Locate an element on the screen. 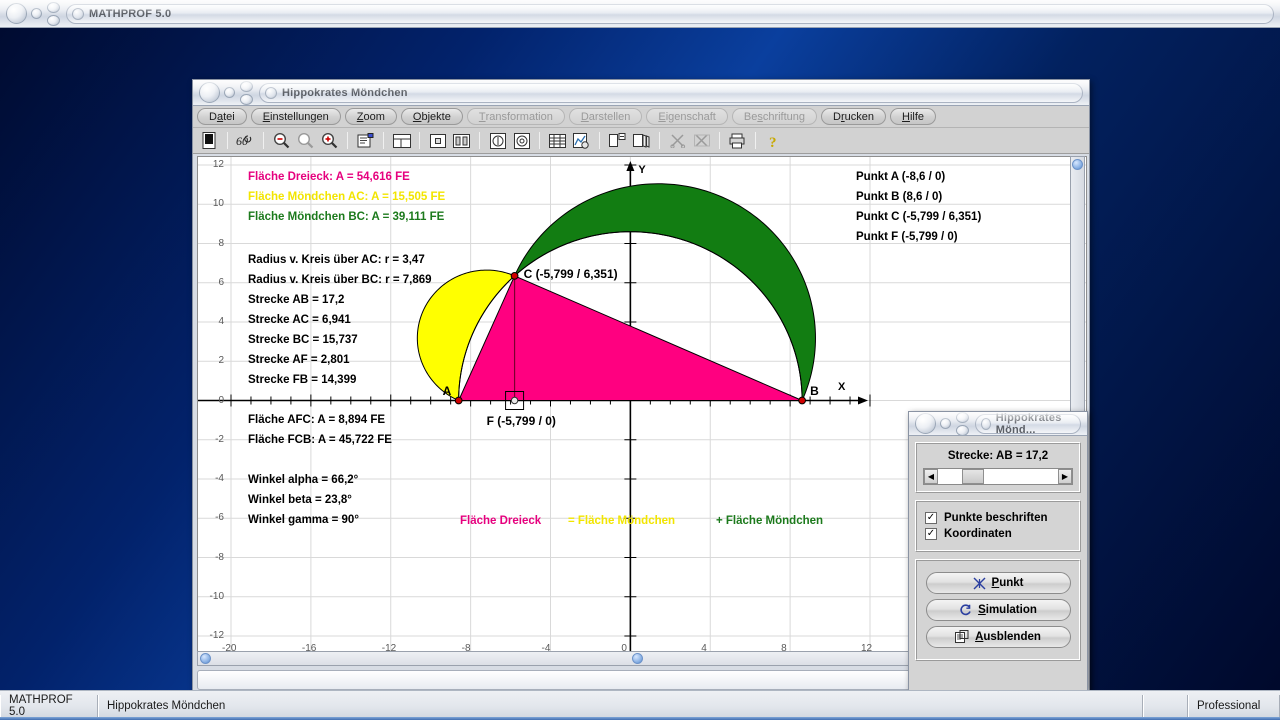 The width and height of the screenshot is (1280, 720). hide-window-icon is located at coordinates (962, 637).